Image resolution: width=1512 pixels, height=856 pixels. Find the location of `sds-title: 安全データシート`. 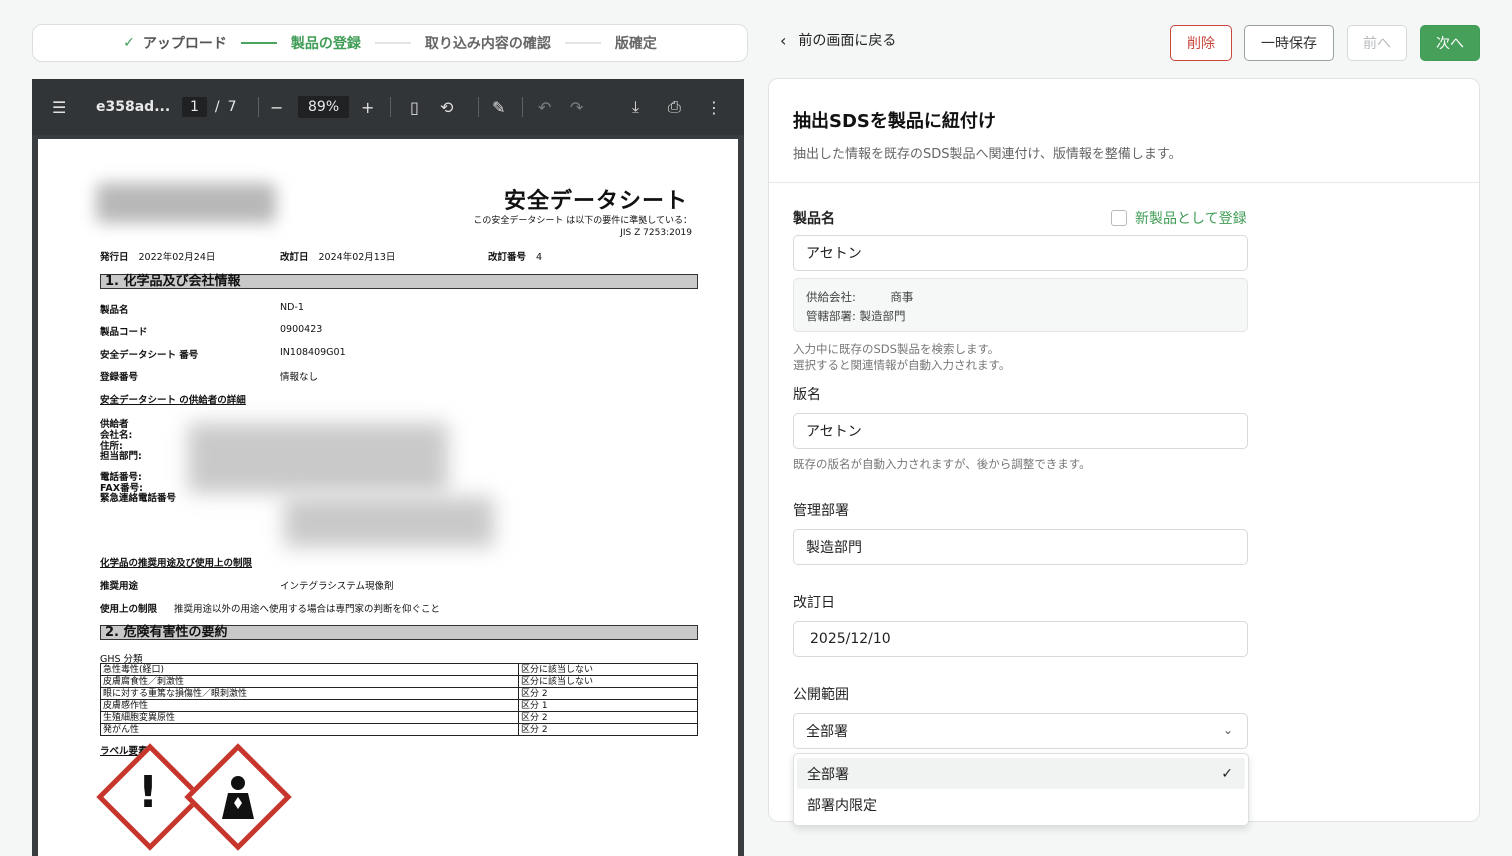

sds-title: 安全データシート is located at coordinates (595, 201).